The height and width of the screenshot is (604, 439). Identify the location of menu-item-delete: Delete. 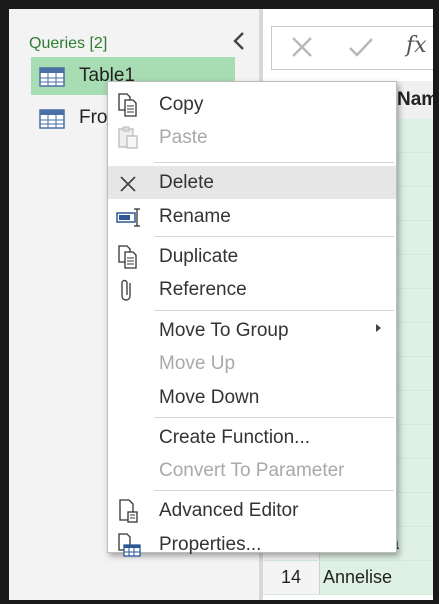
(252, 182).